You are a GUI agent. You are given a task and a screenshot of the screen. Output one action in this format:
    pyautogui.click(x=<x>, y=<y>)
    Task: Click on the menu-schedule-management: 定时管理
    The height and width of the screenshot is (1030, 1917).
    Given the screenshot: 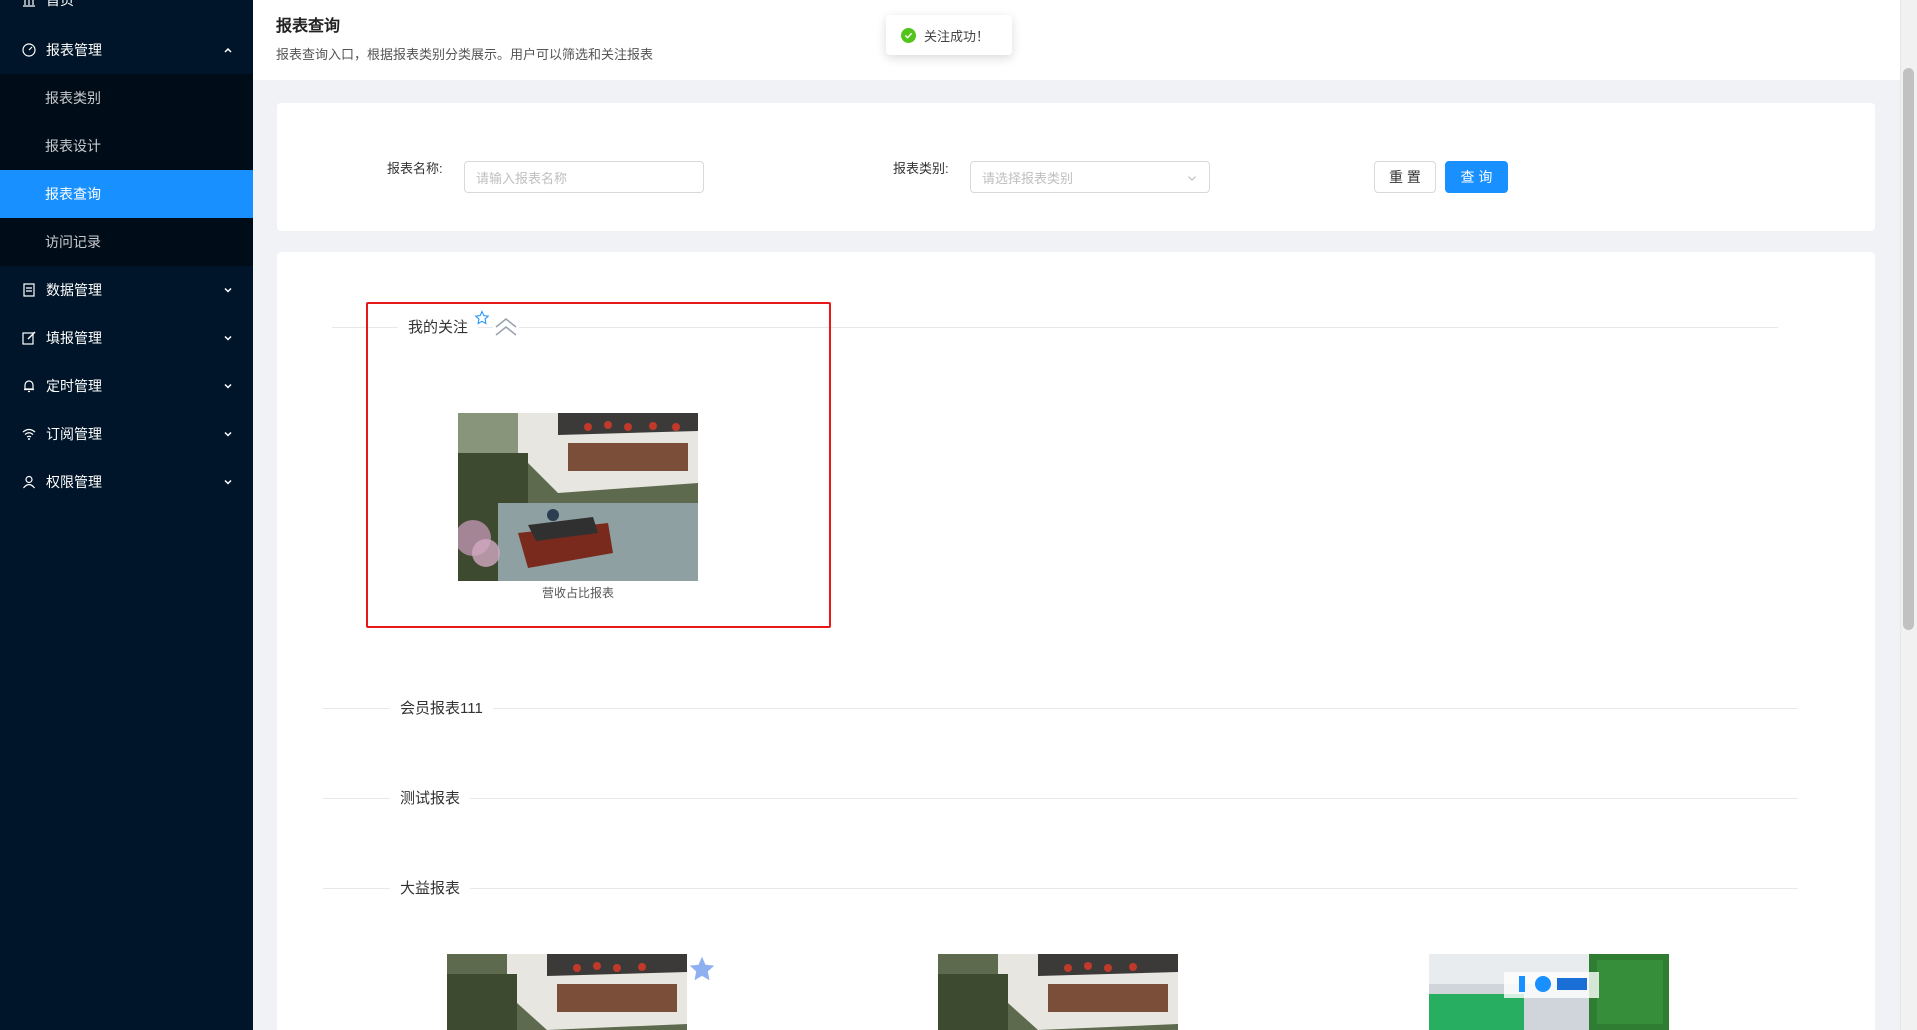 What is the action you would take?
    pyautogui.click(x=126, y=386)
    